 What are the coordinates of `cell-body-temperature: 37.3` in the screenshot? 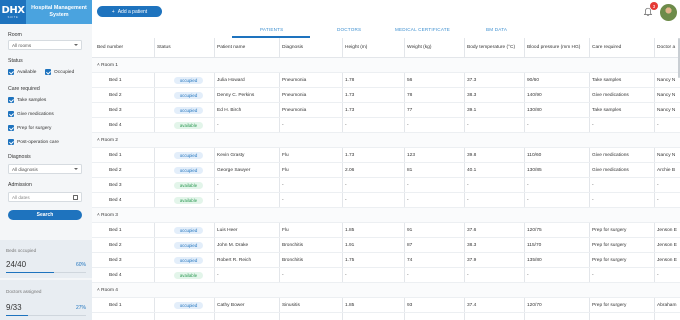 It's located at (472, 80).